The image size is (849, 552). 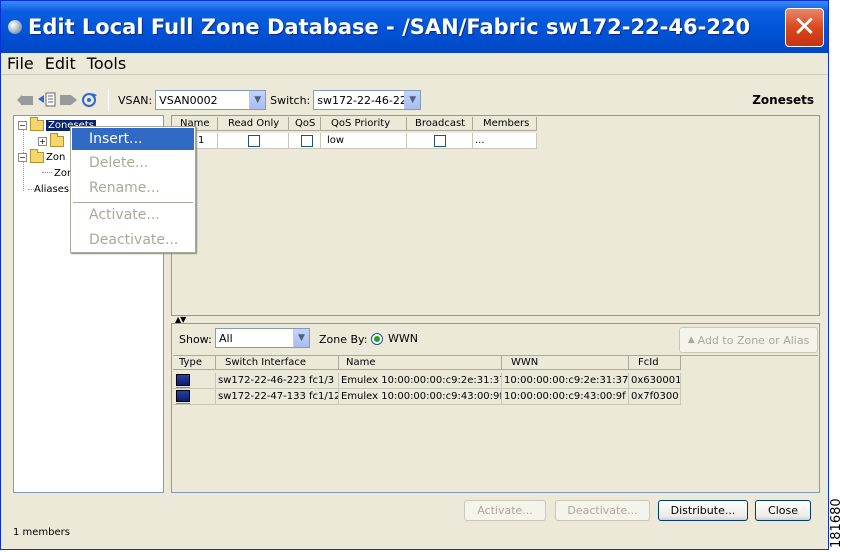 I want to click on read-only-checkbox, so click(x=254, y=140).